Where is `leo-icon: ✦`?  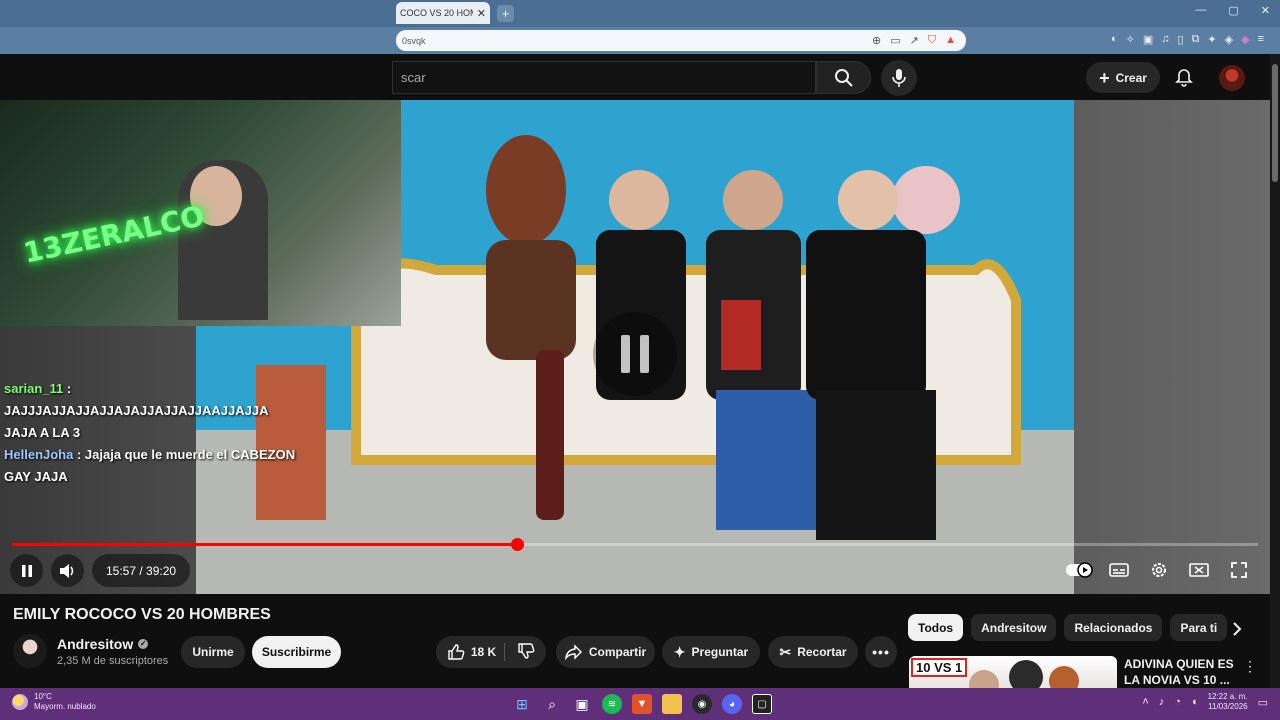
leo-icon: ✦ is located at coordinates (1211, 39).